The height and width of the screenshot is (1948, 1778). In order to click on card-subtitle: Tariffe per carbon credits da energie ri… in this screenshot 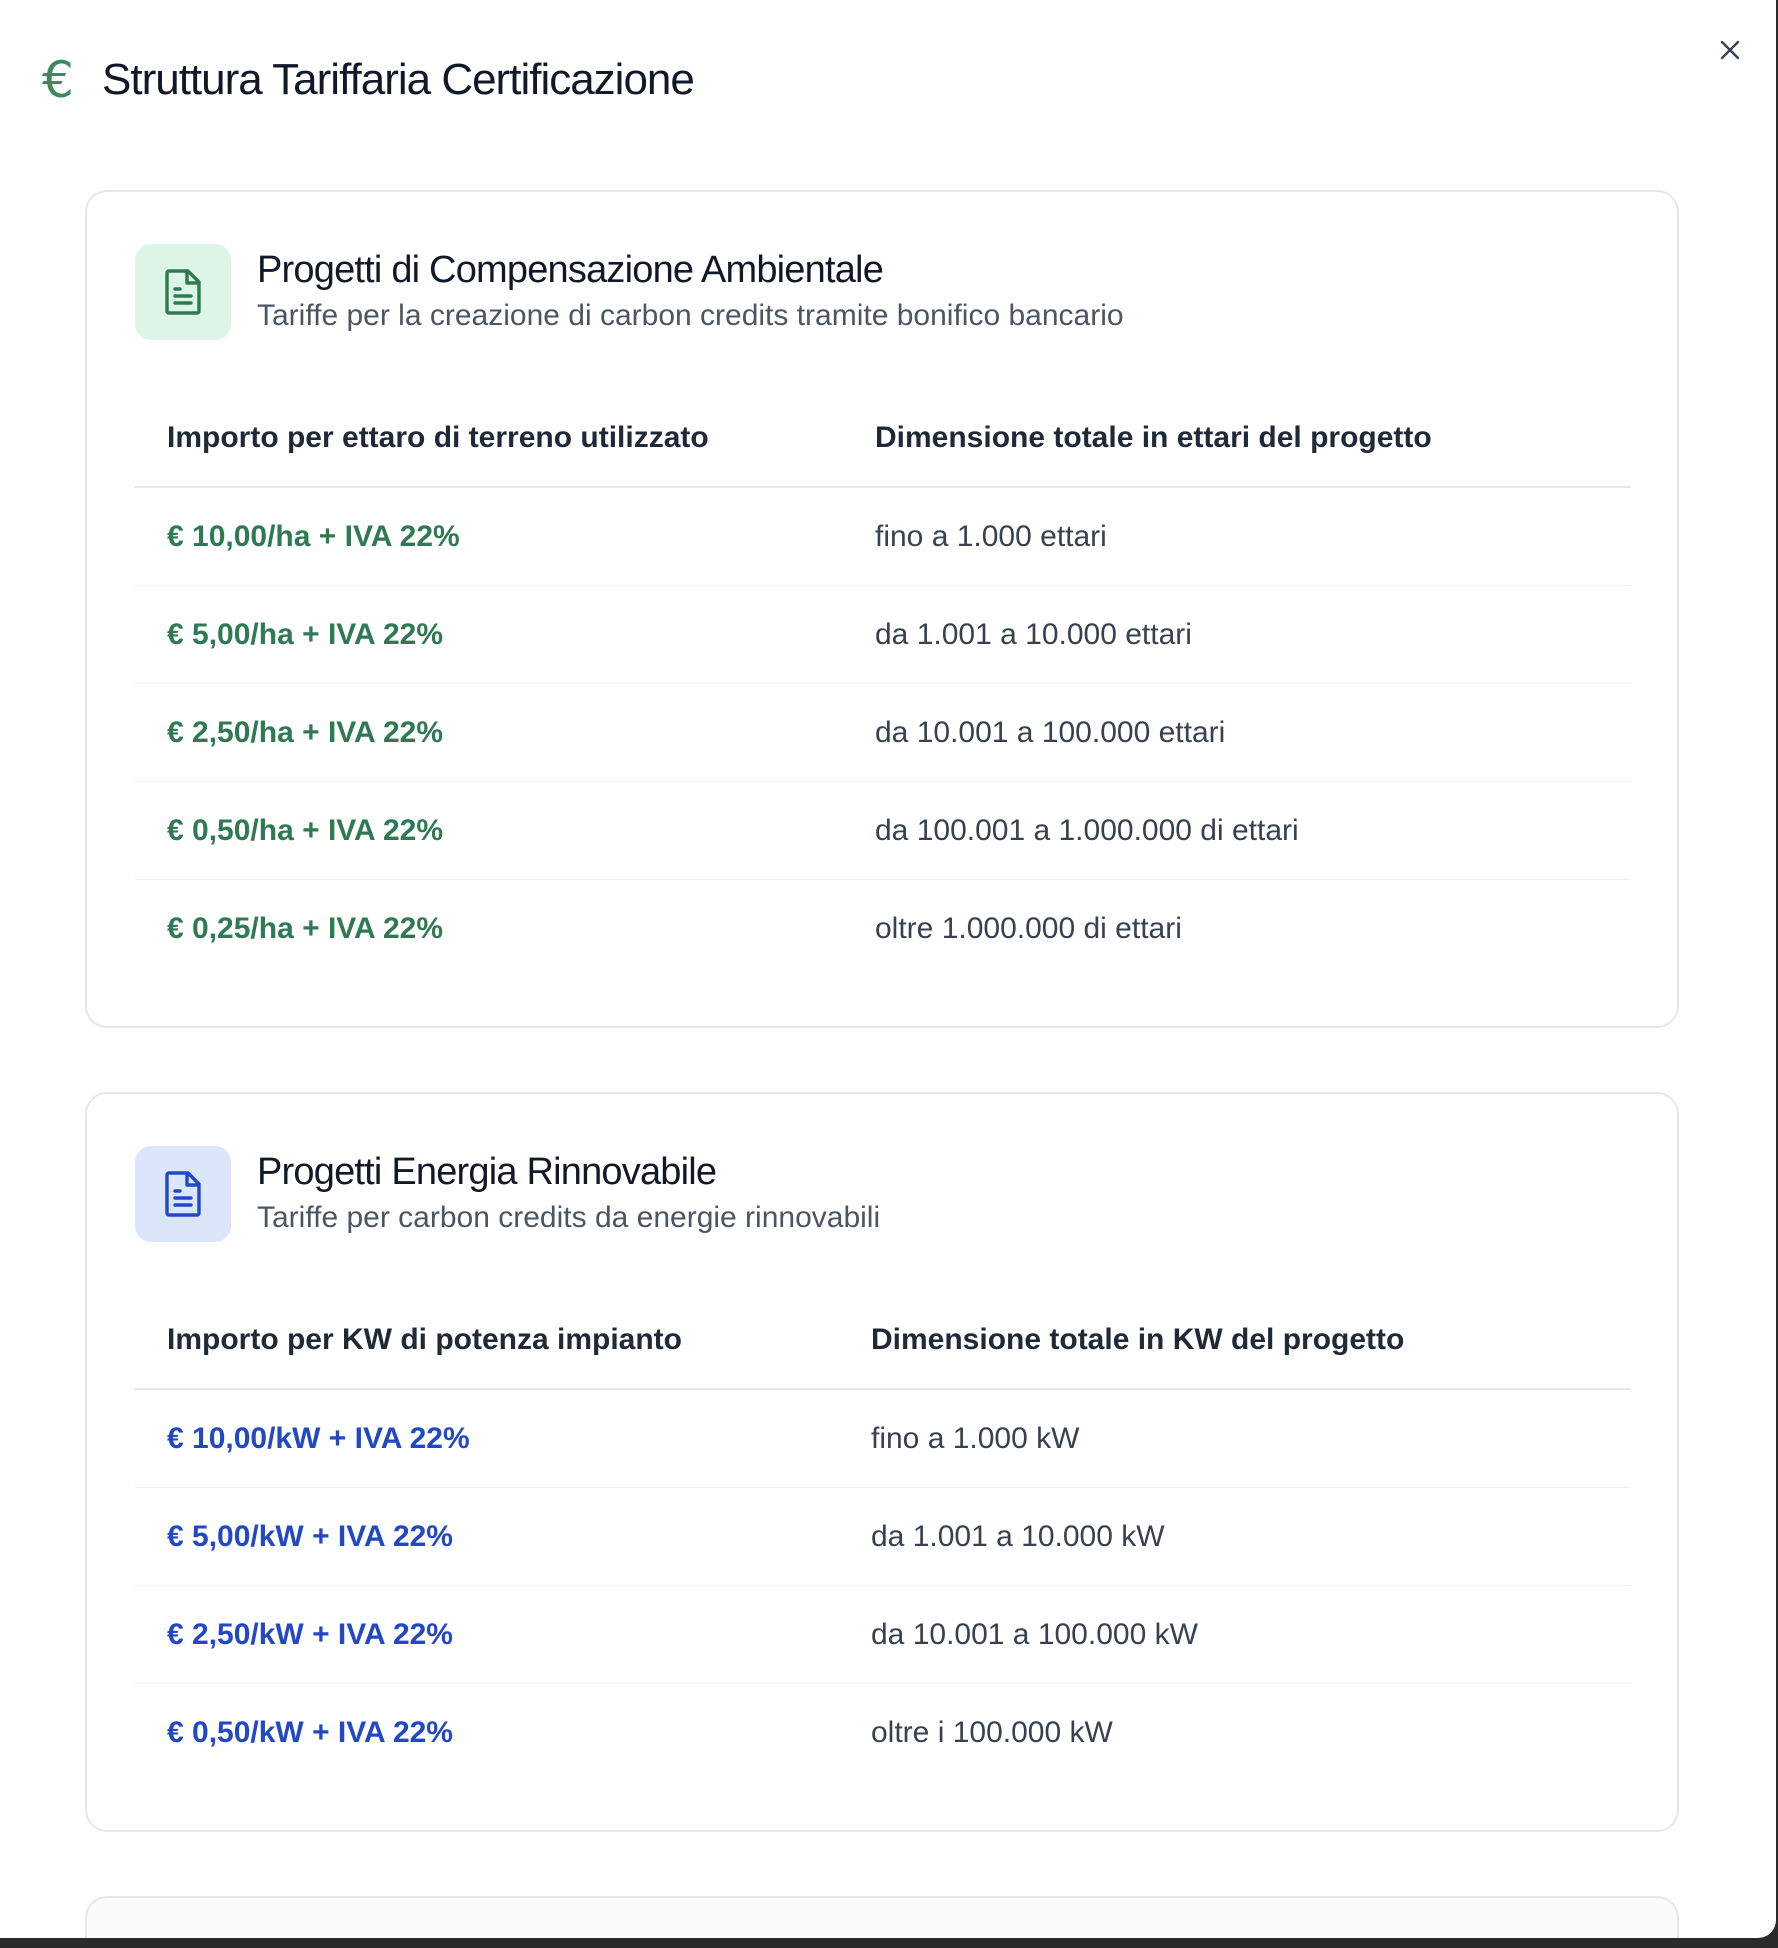, I will do `click(569, 1217)`.